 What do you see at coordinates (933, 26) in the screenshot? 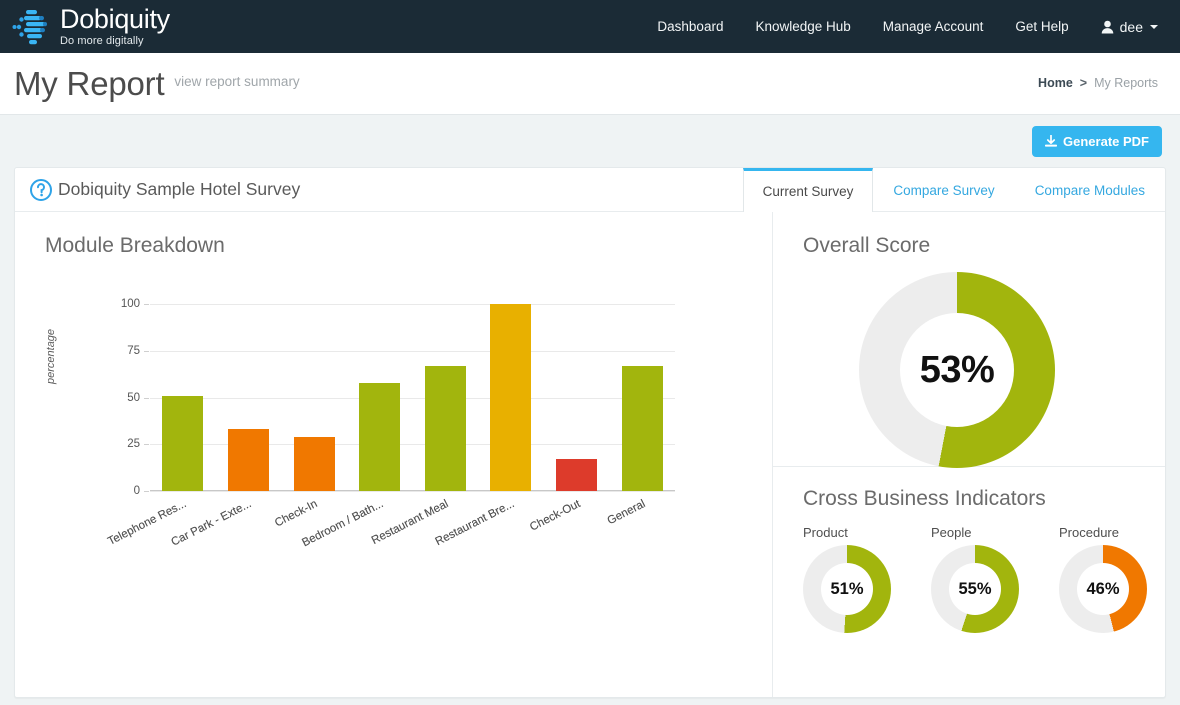
I see `nav-item-manage-account: Manage Account` at bounding box center [933, 26].